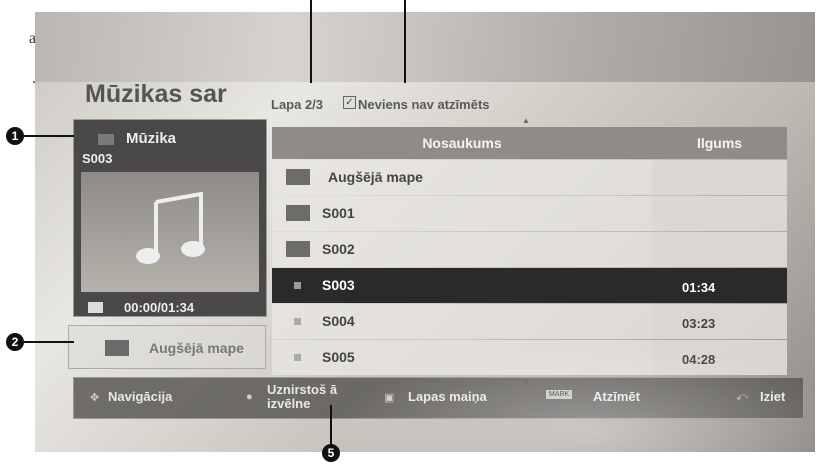 This screenshot has height=466, width=824. What do you see at coordinates (338, 357) in the screenshot?
I see `row-name: S005` at bounding box center [338, 357].